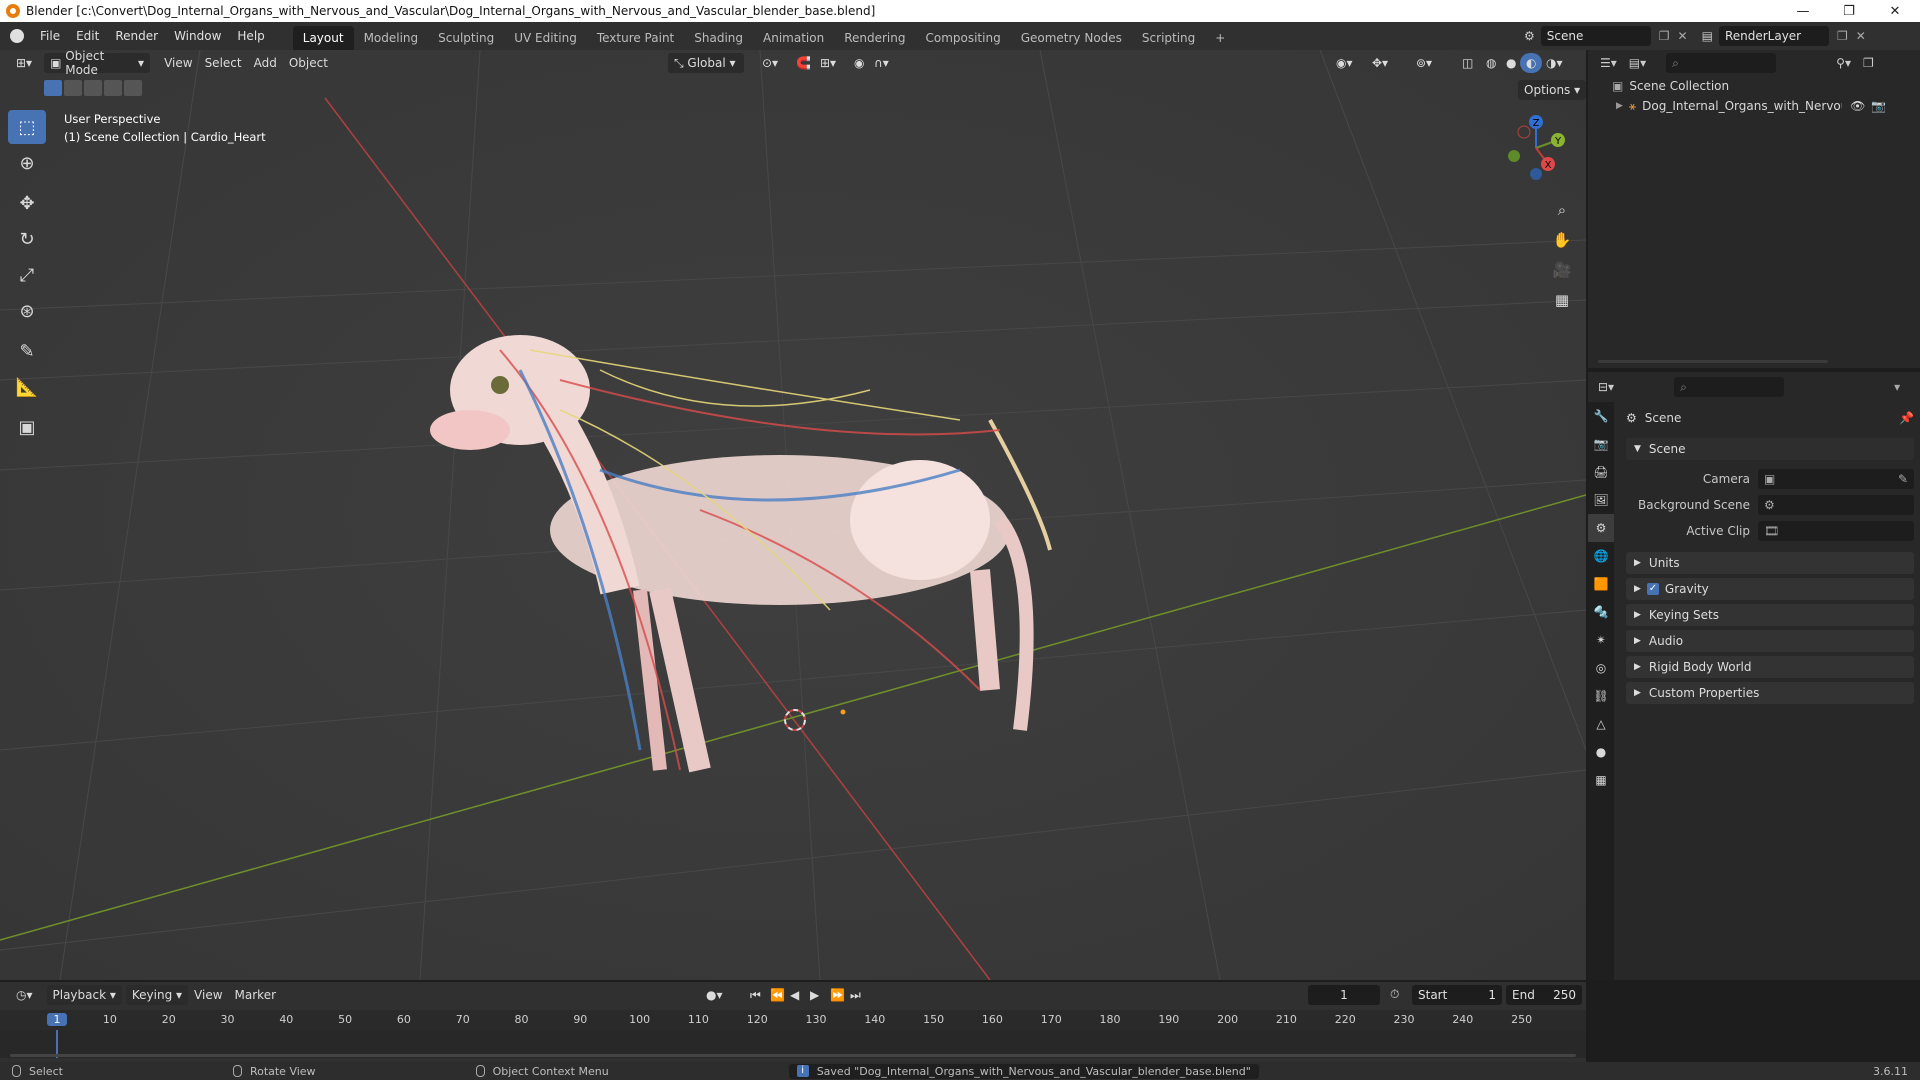 The image size is (1920, 1080). Describe the element at coordinates (27, 311) in the screenshot. I see `transform-tool: ⊛` at that location.